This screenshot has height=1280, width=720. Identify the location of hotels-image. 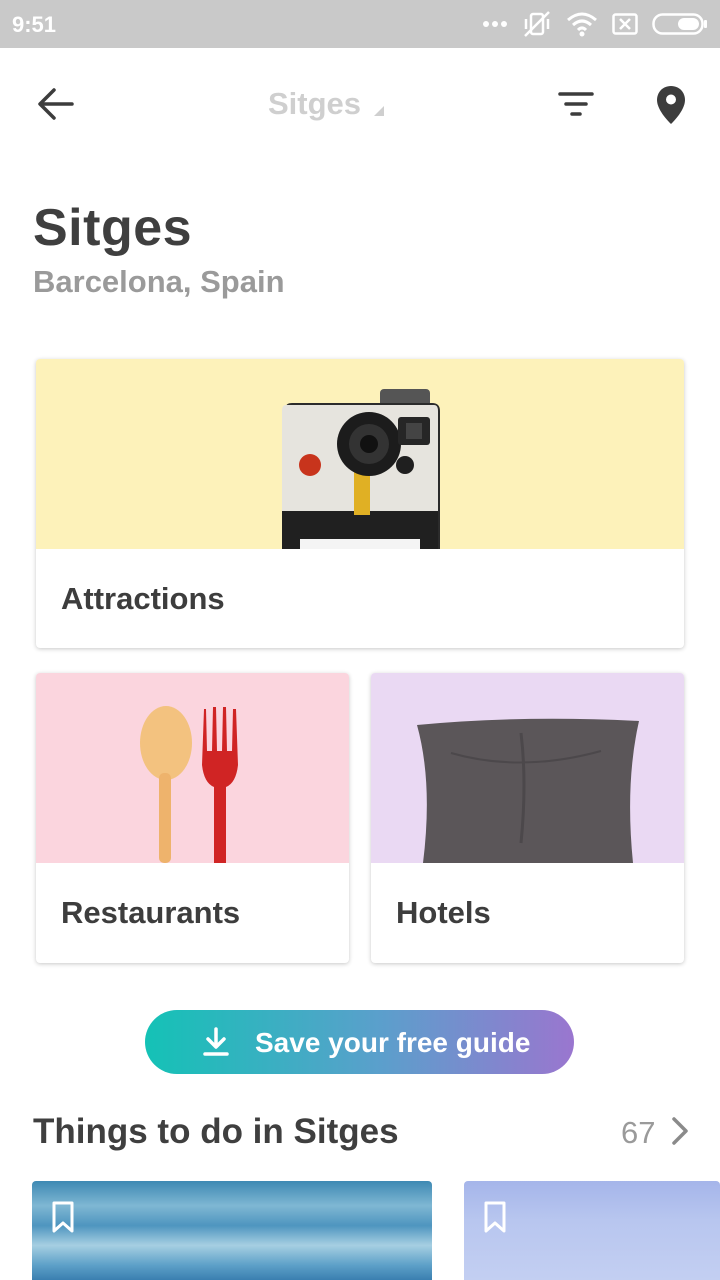
(527, 768).